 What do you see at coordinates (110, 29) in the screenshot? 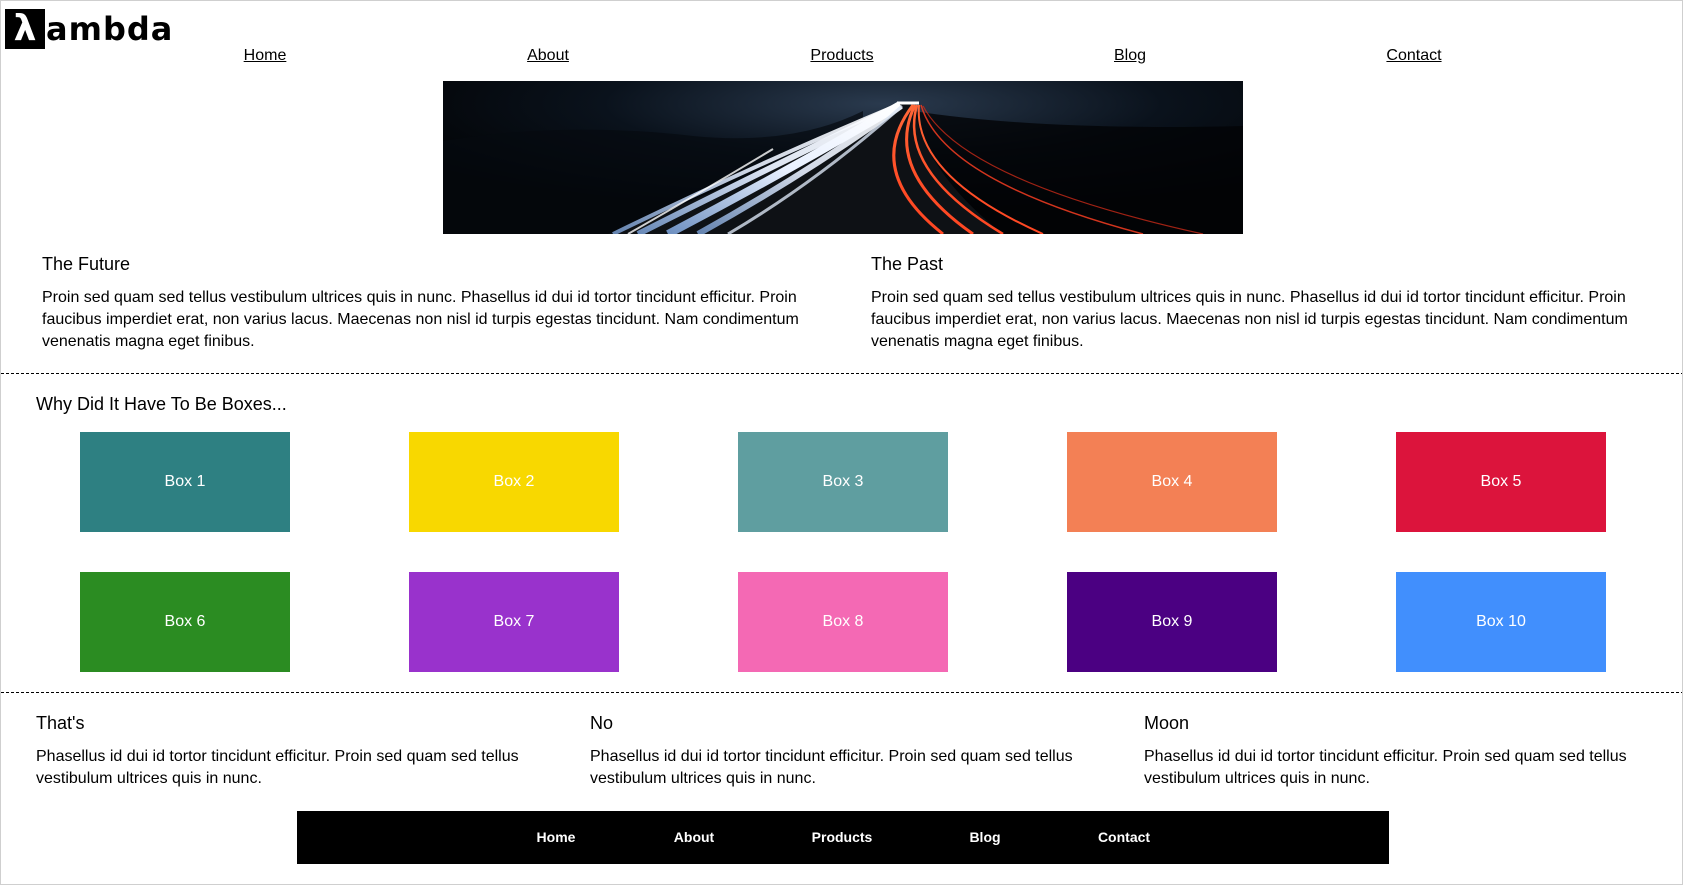
I see `logo-text: ambda` at bounding box center [110, 29].